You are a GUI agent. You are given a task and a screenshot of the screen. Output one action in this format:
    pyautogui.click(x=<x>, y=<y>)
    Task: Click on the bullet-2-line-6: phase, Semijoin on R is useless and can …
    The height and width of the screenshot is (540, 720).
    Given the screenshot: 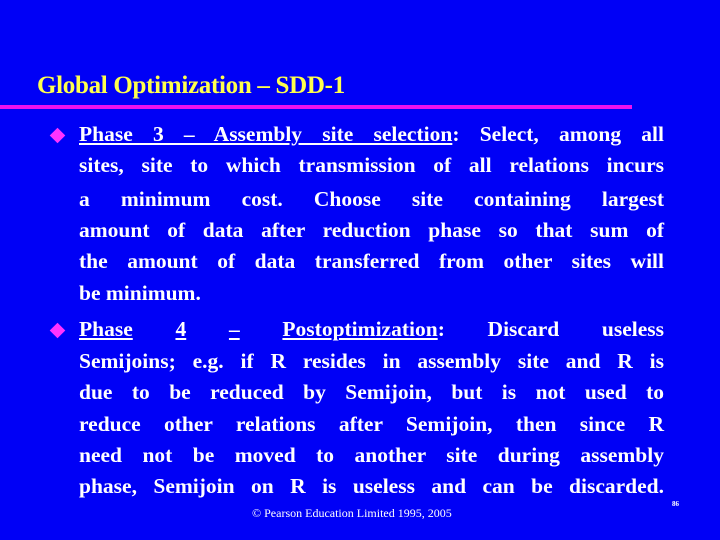 What is the action you would take?
    pyautogui.click(x=371, y=486)
    